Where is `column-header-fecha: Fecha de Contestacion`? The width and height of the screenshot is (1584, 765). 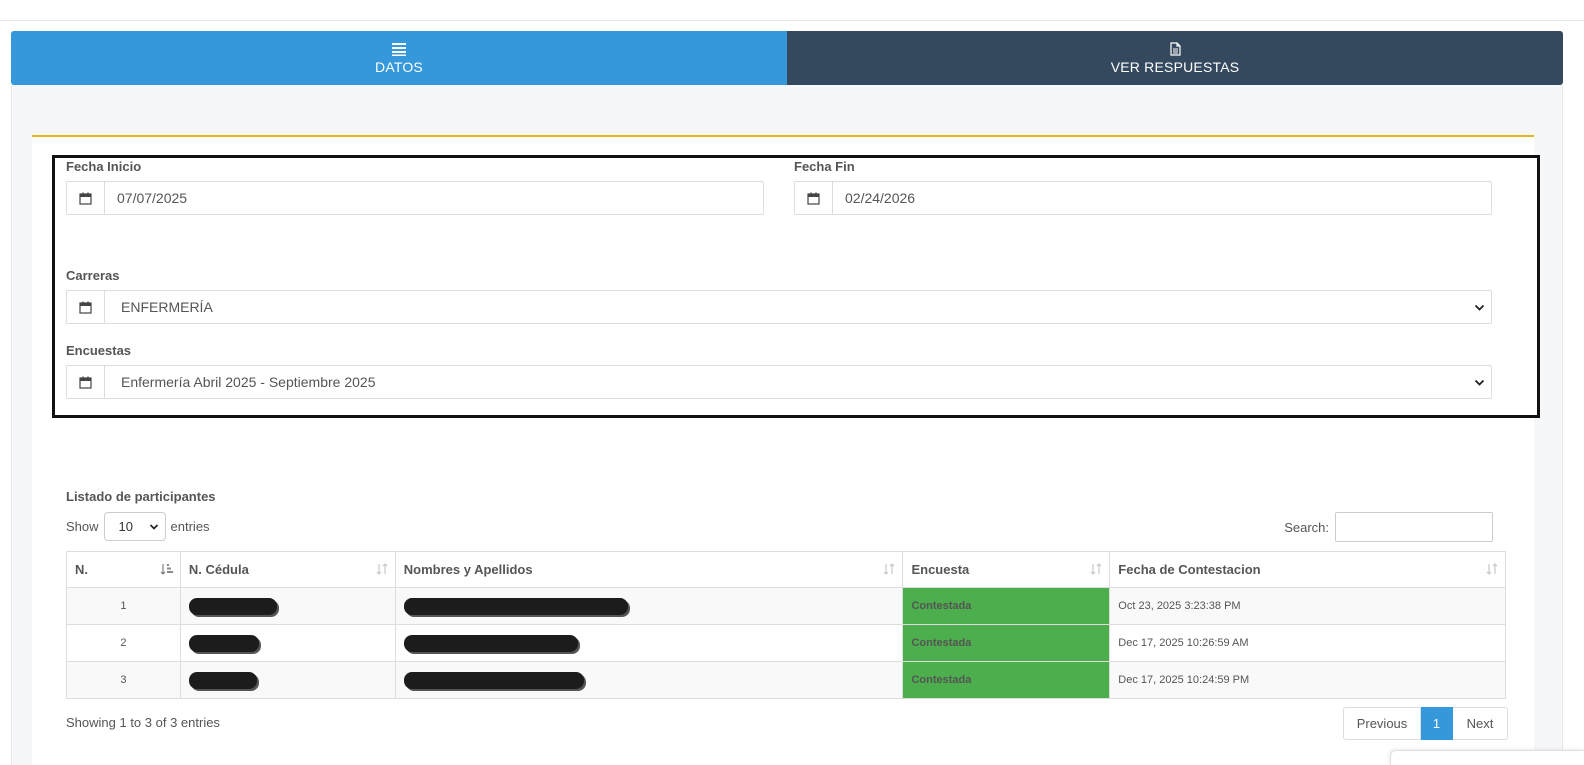 column-header-fecha: Fecha de Contestacion is located at coordinates (1307, 569).